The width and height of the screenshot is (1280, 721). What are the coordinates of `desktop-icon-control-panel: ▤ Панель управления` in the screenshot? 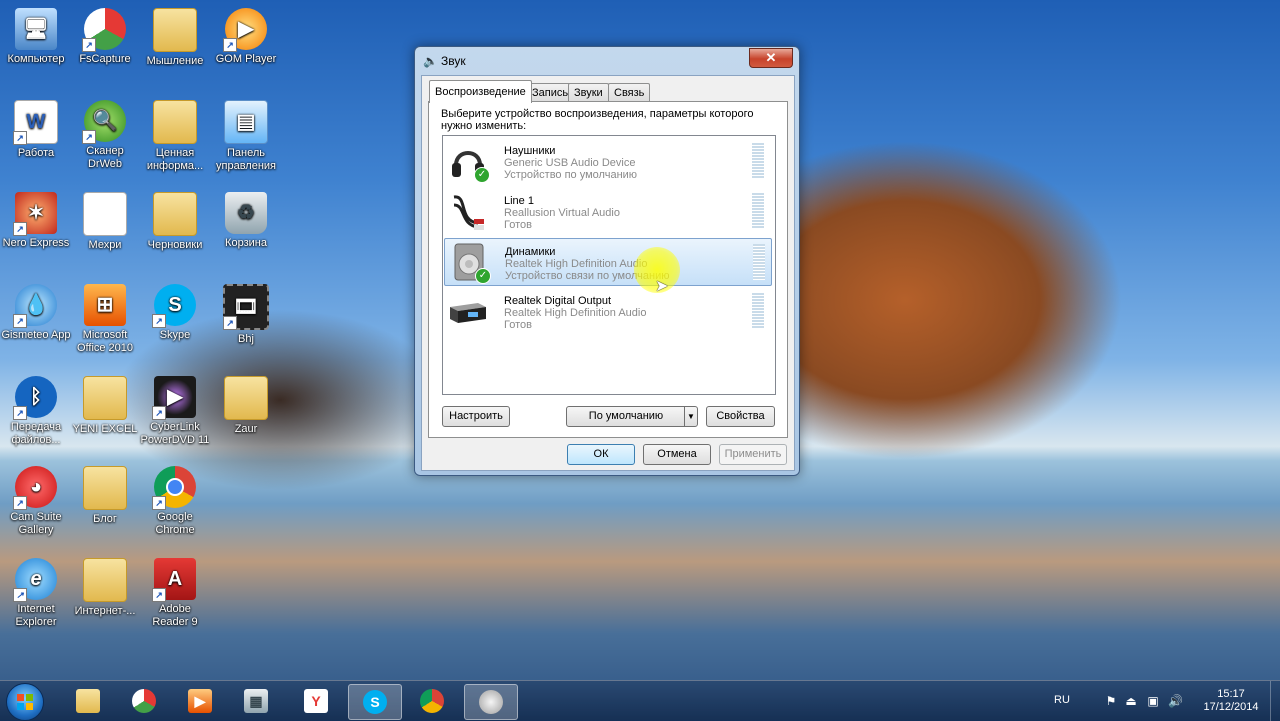 It's located at (246, 136).